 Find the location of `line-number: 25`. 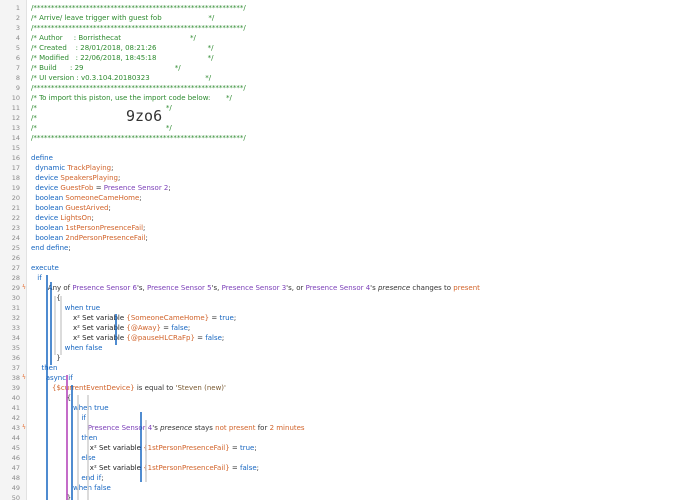

line-number: 25 is located at coordinates (15, 248).